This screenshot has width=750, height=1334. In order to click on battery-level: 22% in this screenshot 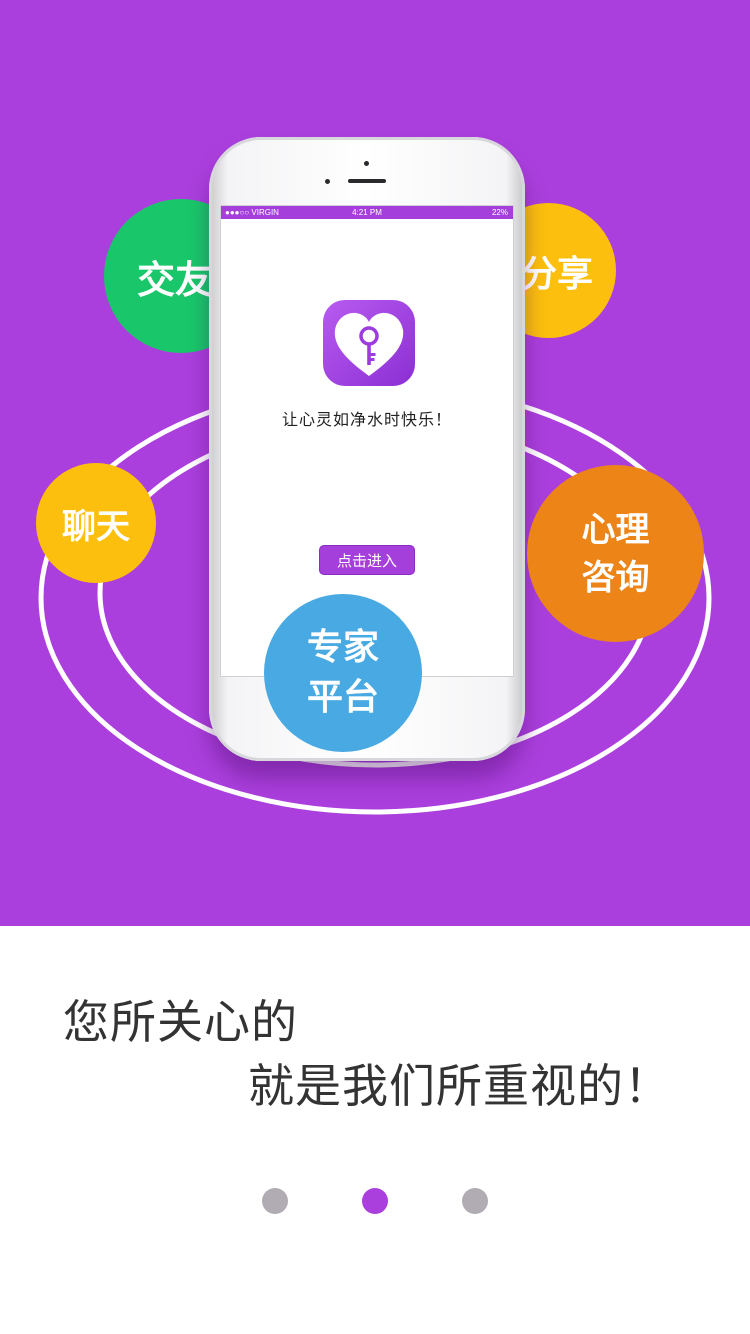, I will do `click(499, 212)`.